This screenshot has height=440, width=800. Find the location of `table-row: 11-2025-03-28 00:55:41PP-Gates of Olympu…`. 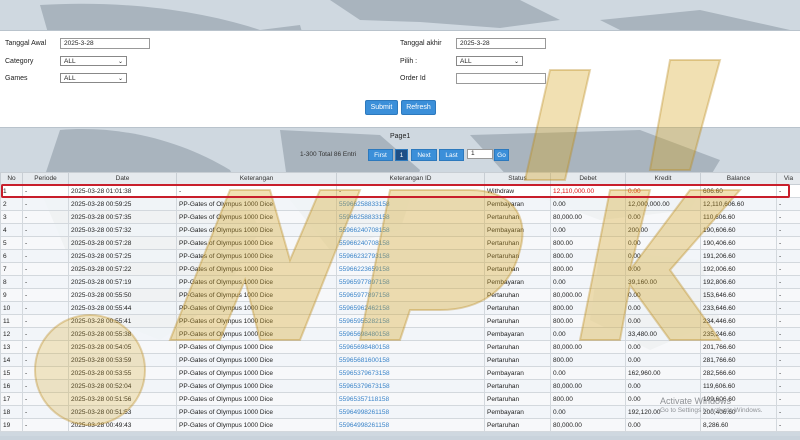

table-row: 11-2025-03-28 00:55:41PP-Gates of Olympu… is located at coordinates (400, 321).